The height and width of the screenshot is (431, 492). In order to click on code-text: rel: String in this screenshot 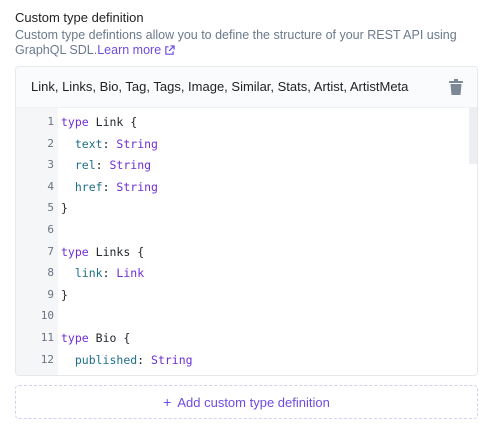, I will do `click(113, 165)`.